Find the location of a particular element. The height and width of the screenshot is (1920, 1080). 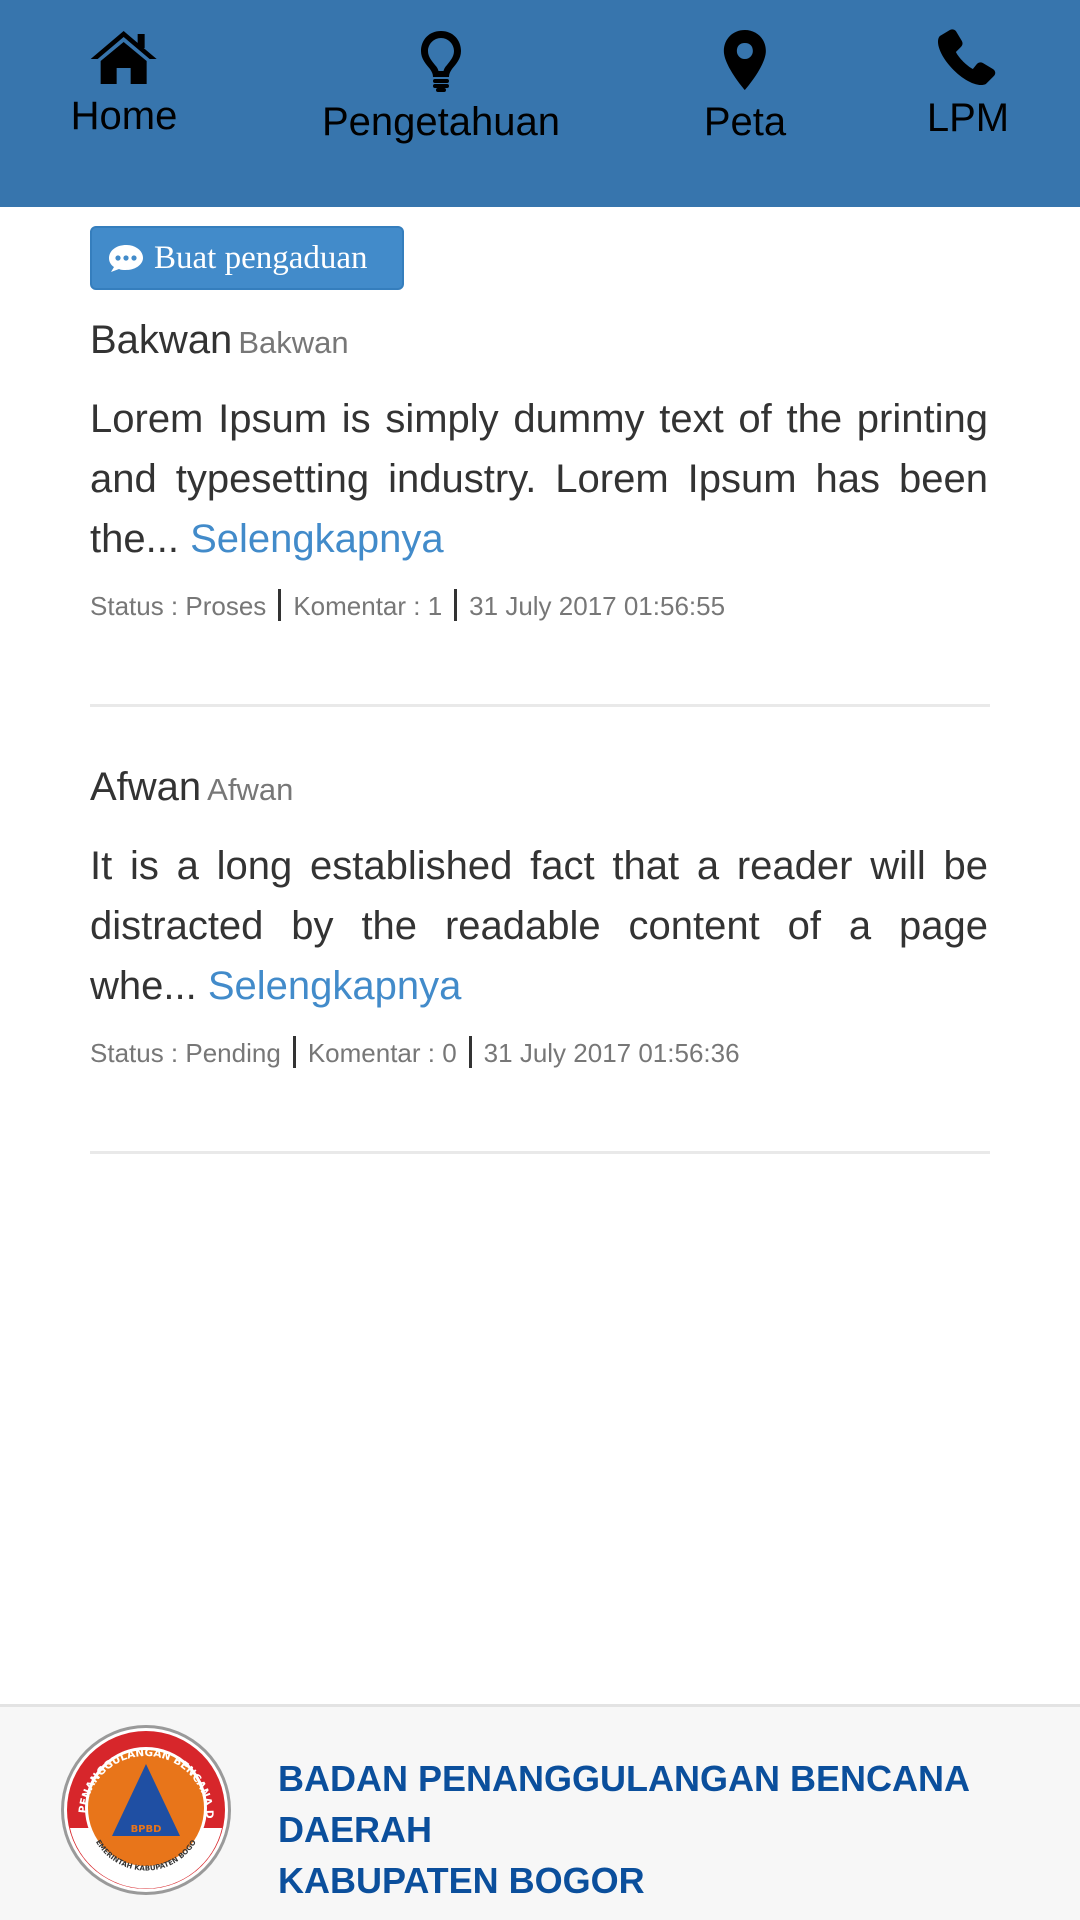

post-comment-count: Komentar : 1 is located at coordinates (368, 606).